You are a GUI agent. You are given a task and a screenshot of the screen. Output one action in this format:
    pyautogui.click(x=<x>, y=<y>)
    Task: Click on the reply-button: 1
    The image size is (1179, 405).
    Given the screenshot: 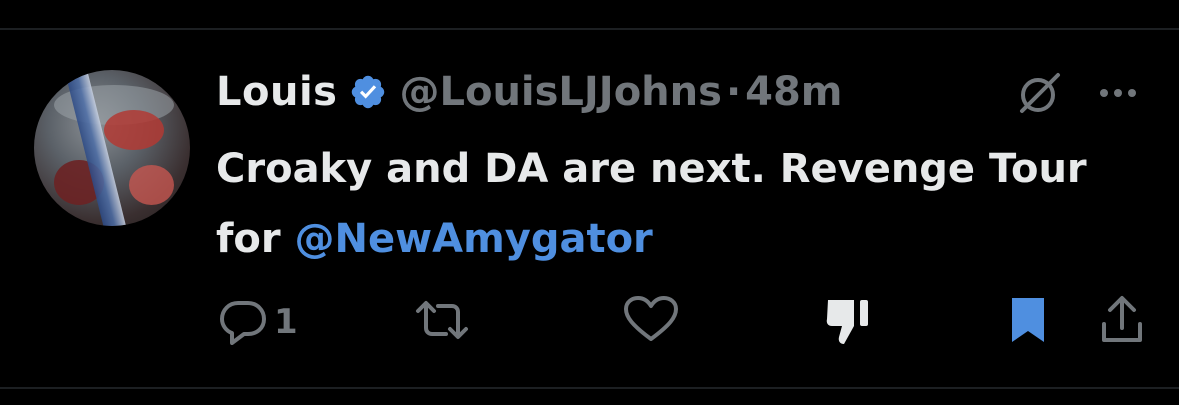 What is the action you would take?
    pyautogui.click(x=258, y=322)
    